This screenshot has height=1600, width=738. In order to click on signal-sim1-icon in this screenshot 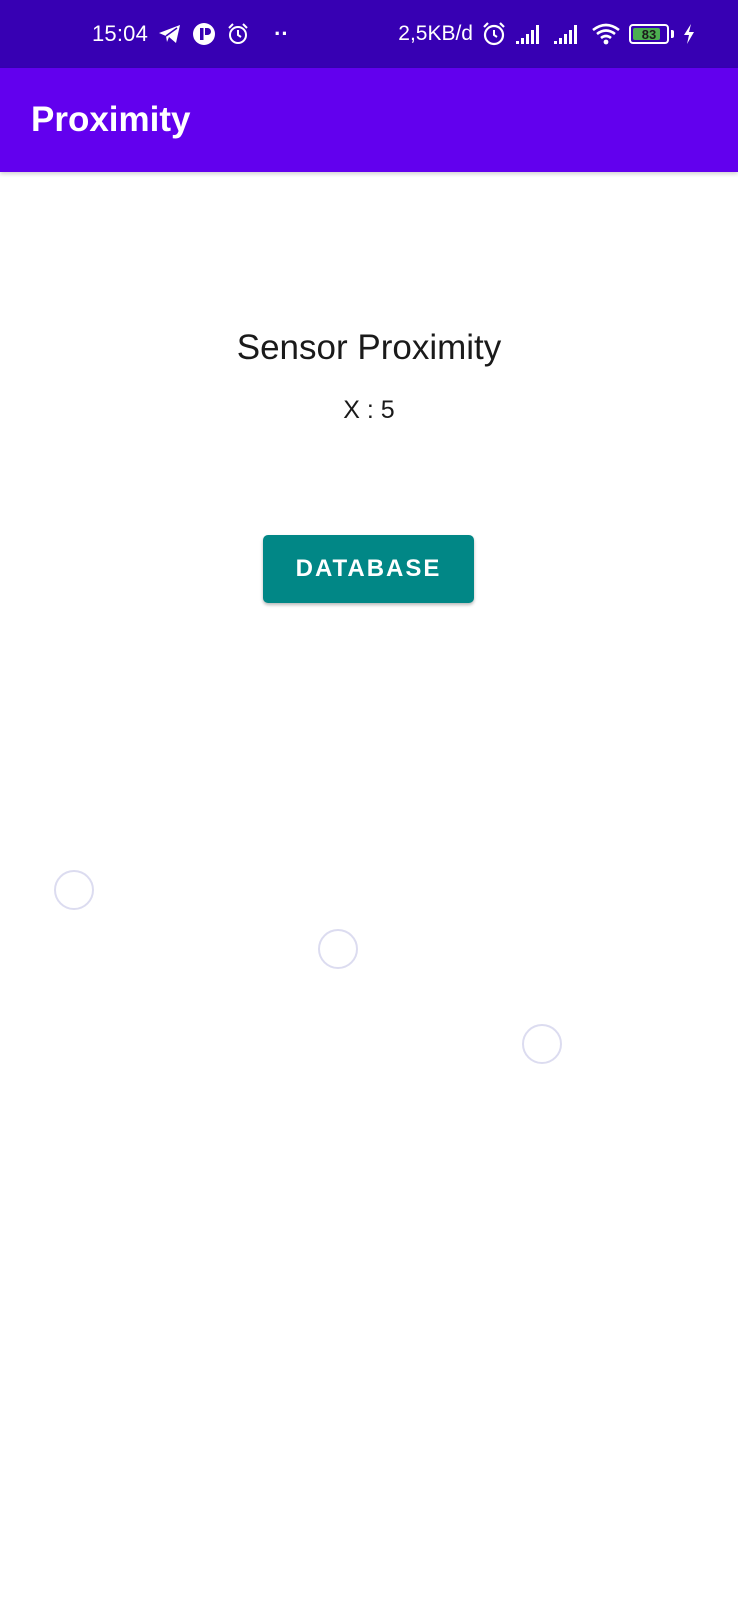, I will do `click(530, 34)`.